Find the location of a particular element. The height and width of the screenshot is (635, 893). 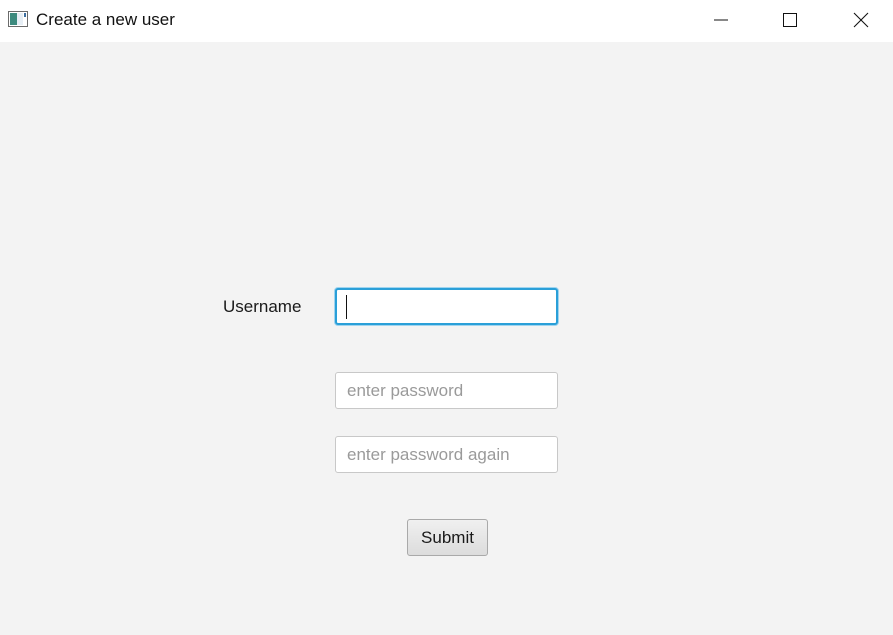

submit-button: Submit is located at coordinates (447, 537).